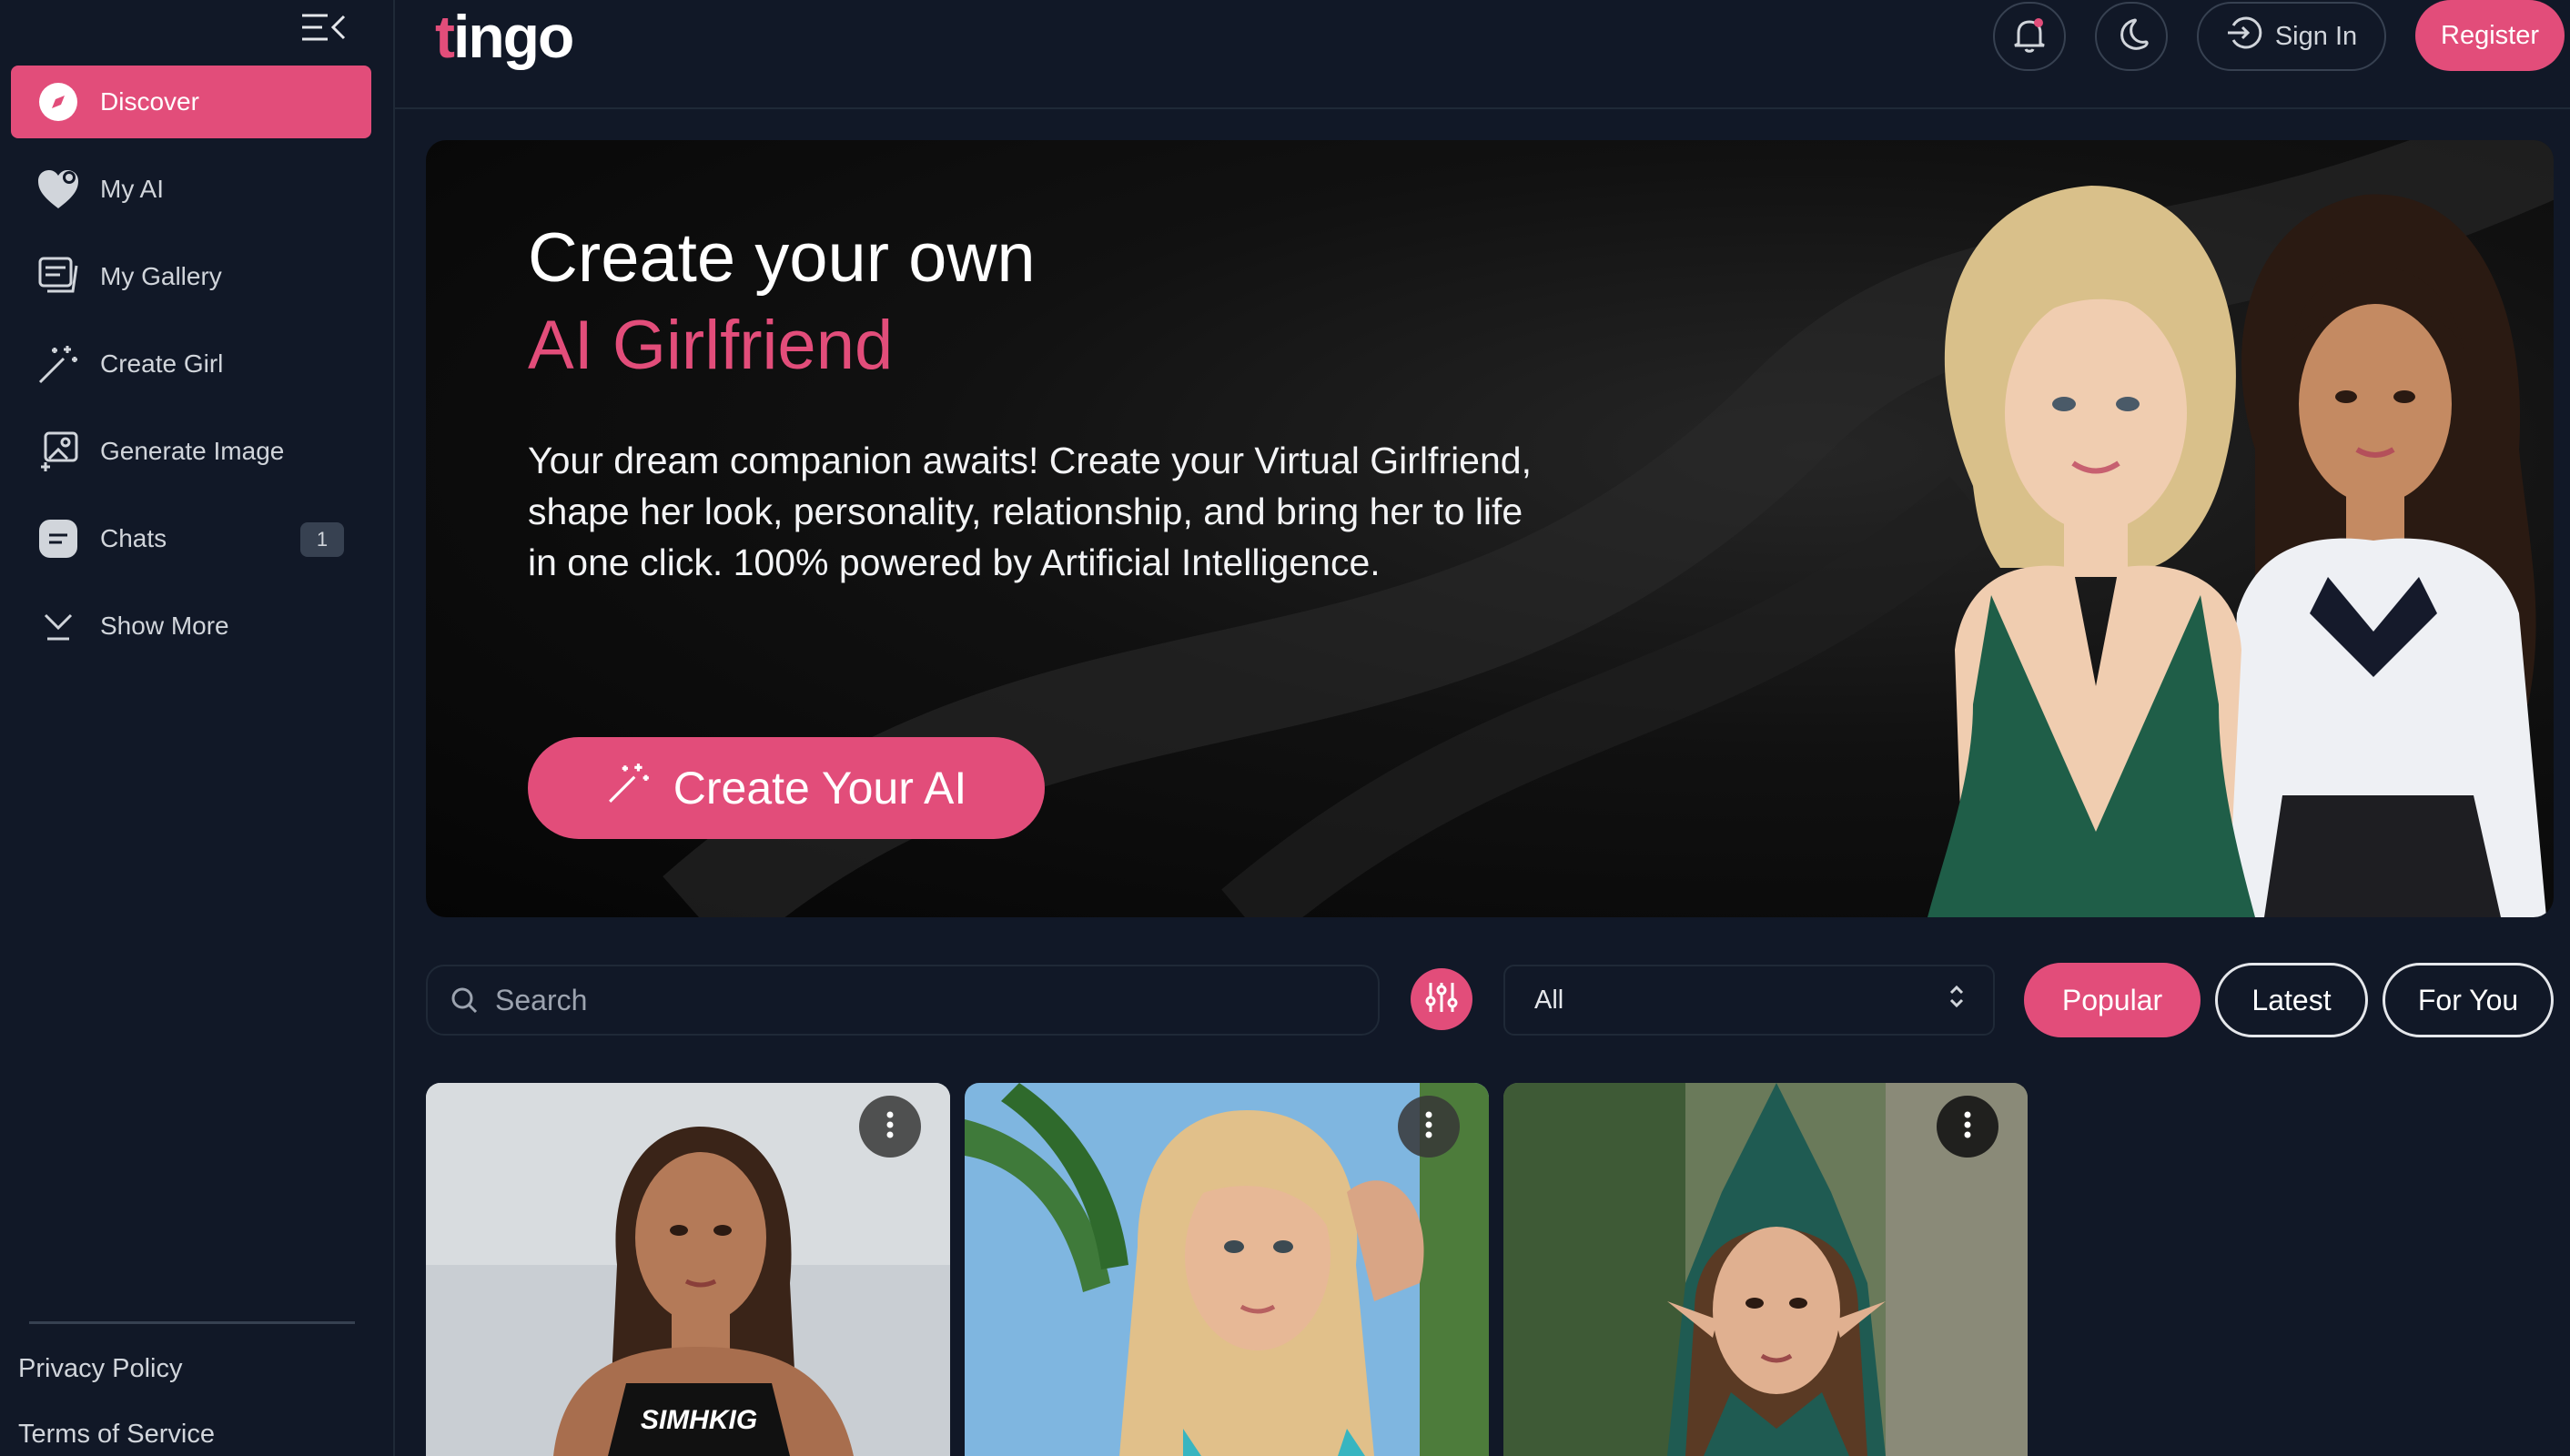 Image resolution: width=2570 pixels, height=1456 pixels. I want to click on sidebar-item-discover: Discover, so click(191, 102).